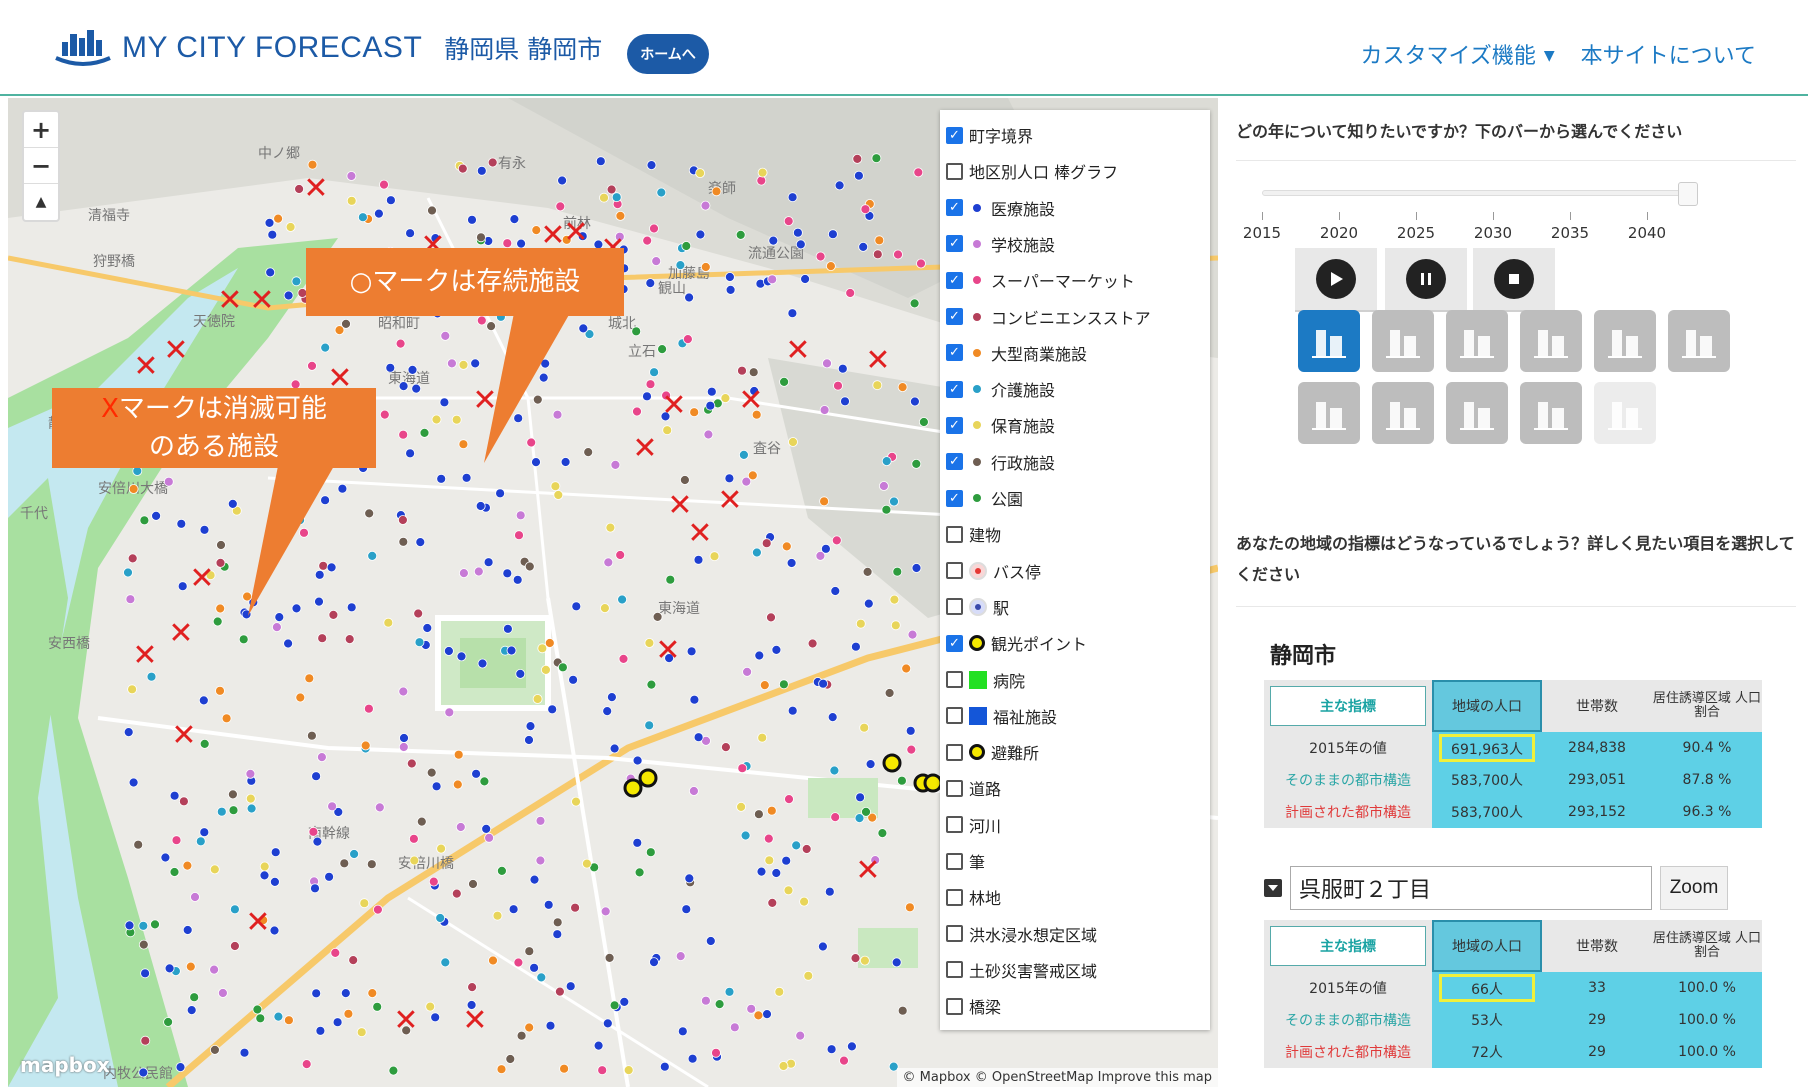 The width and height of the screenshot is (1808, 1087). Describe the element at coordinates (1597, 1052) in the screenshot. I see `households-cell: 29` at that location.